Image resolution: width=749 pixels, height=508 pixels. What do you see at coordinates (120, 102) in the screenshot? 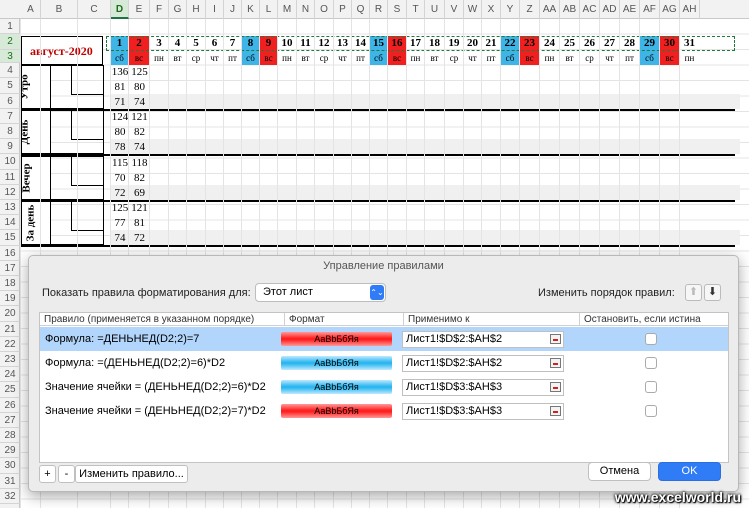
I see `value-d: 71` at bounding box center [120, 102].